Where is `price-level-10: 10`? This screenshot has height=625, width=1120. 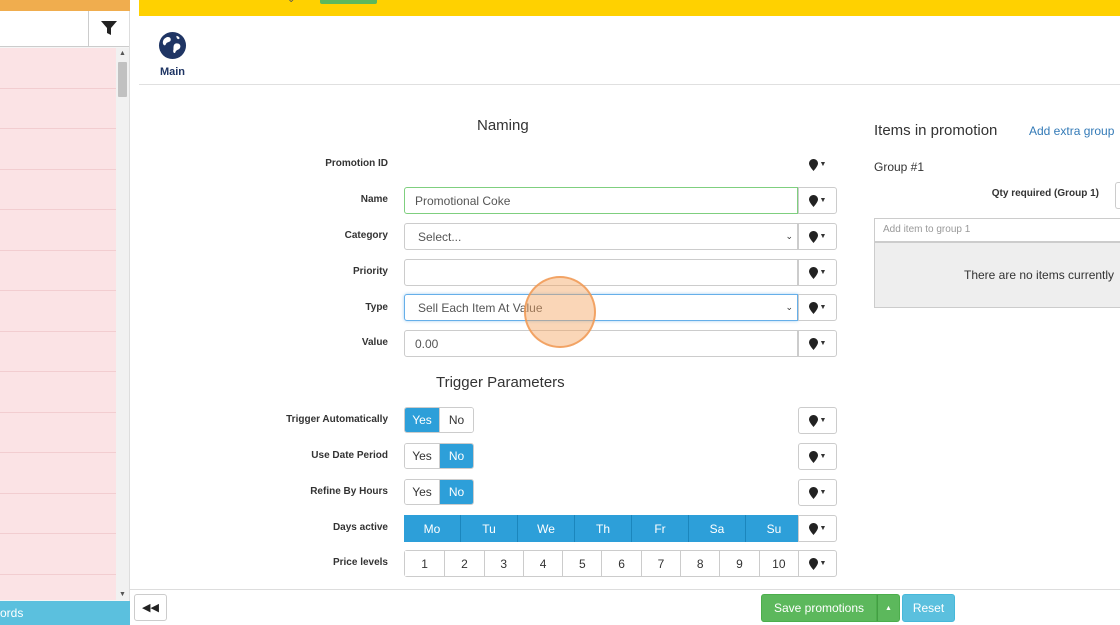 price-level-10: 10 is located at coordinates (778, 563).